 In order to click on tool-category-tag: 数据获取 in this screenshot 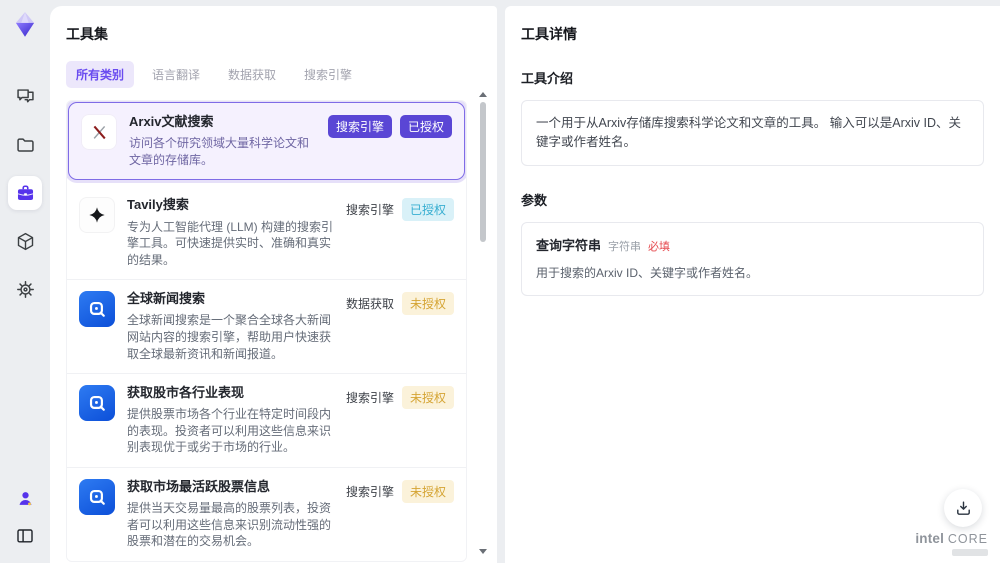, I will do `click(369, 304)`.